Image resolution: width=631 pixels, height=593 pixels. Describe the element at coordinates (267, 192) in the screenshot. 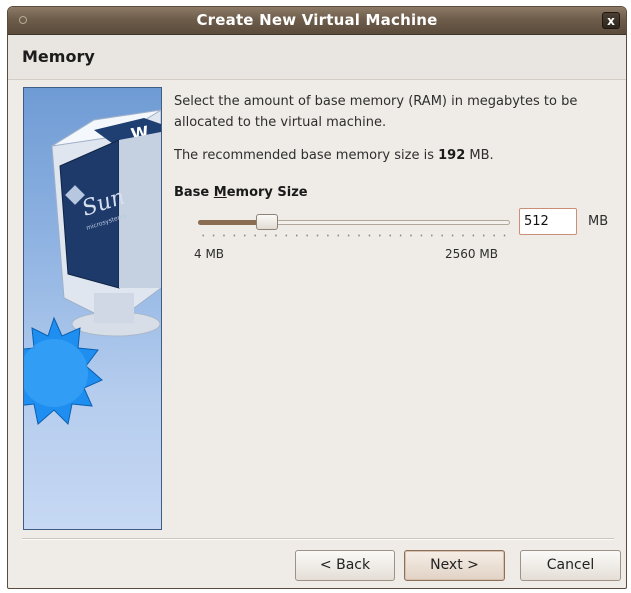

I see `memory-label-suffix: emory Size` at that location.